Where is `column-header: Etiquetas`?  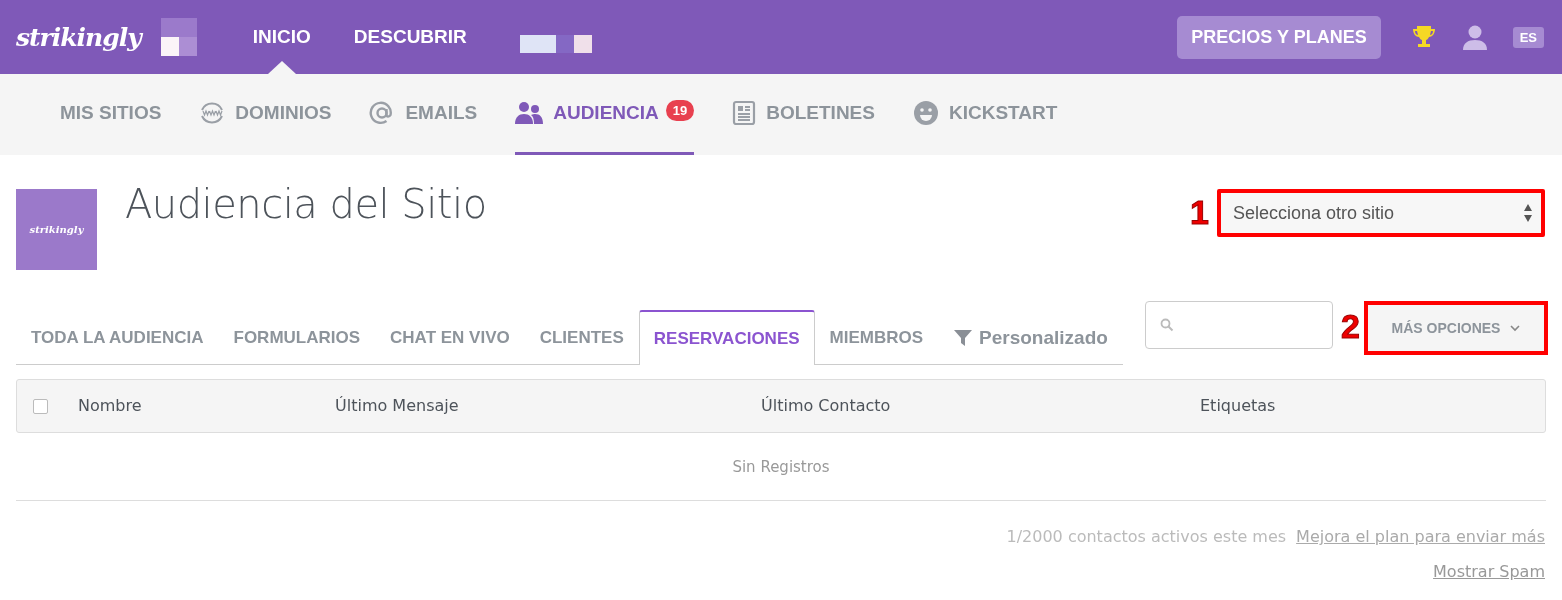
column-header: Etiquetas is located at coordinates (1238, 405).